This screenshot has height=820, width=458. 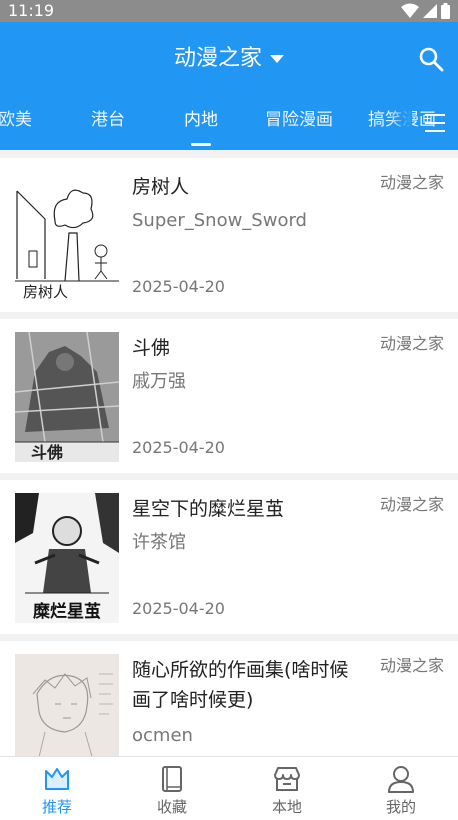 What do you see at coordinates (217, 58) in the screenshot?
I see `app-title: 动漫之家` at bounding box center [217, 58].